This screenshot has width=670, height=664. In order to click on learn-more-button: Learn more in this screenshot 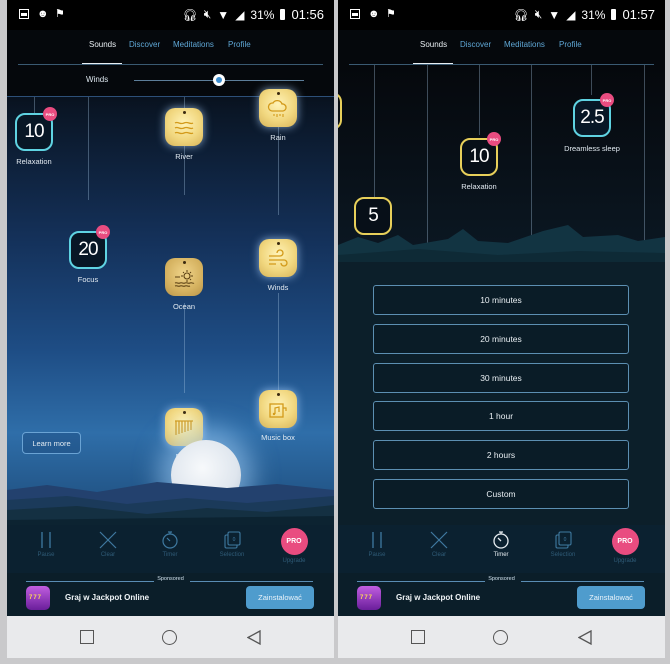, I will do `click(51, 443)`.